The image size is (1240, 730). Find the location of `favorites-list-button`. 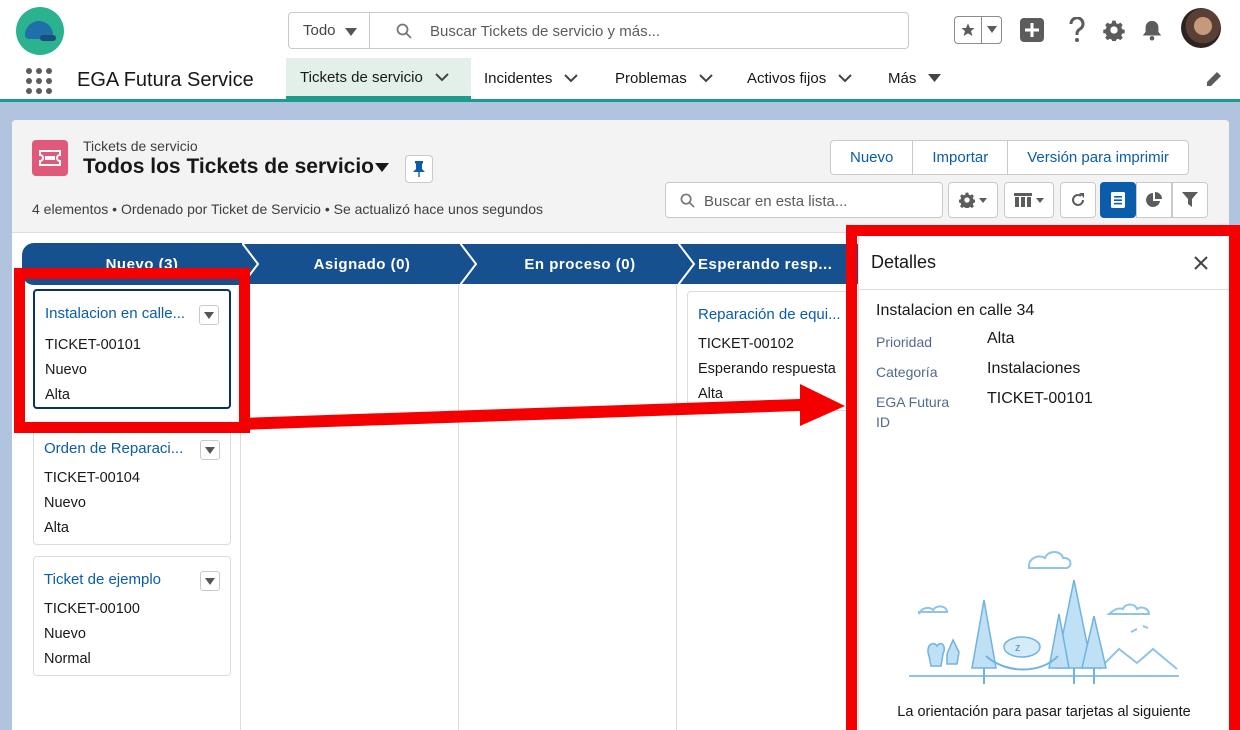

favorites-list-button is located at coordinates (991, 30).